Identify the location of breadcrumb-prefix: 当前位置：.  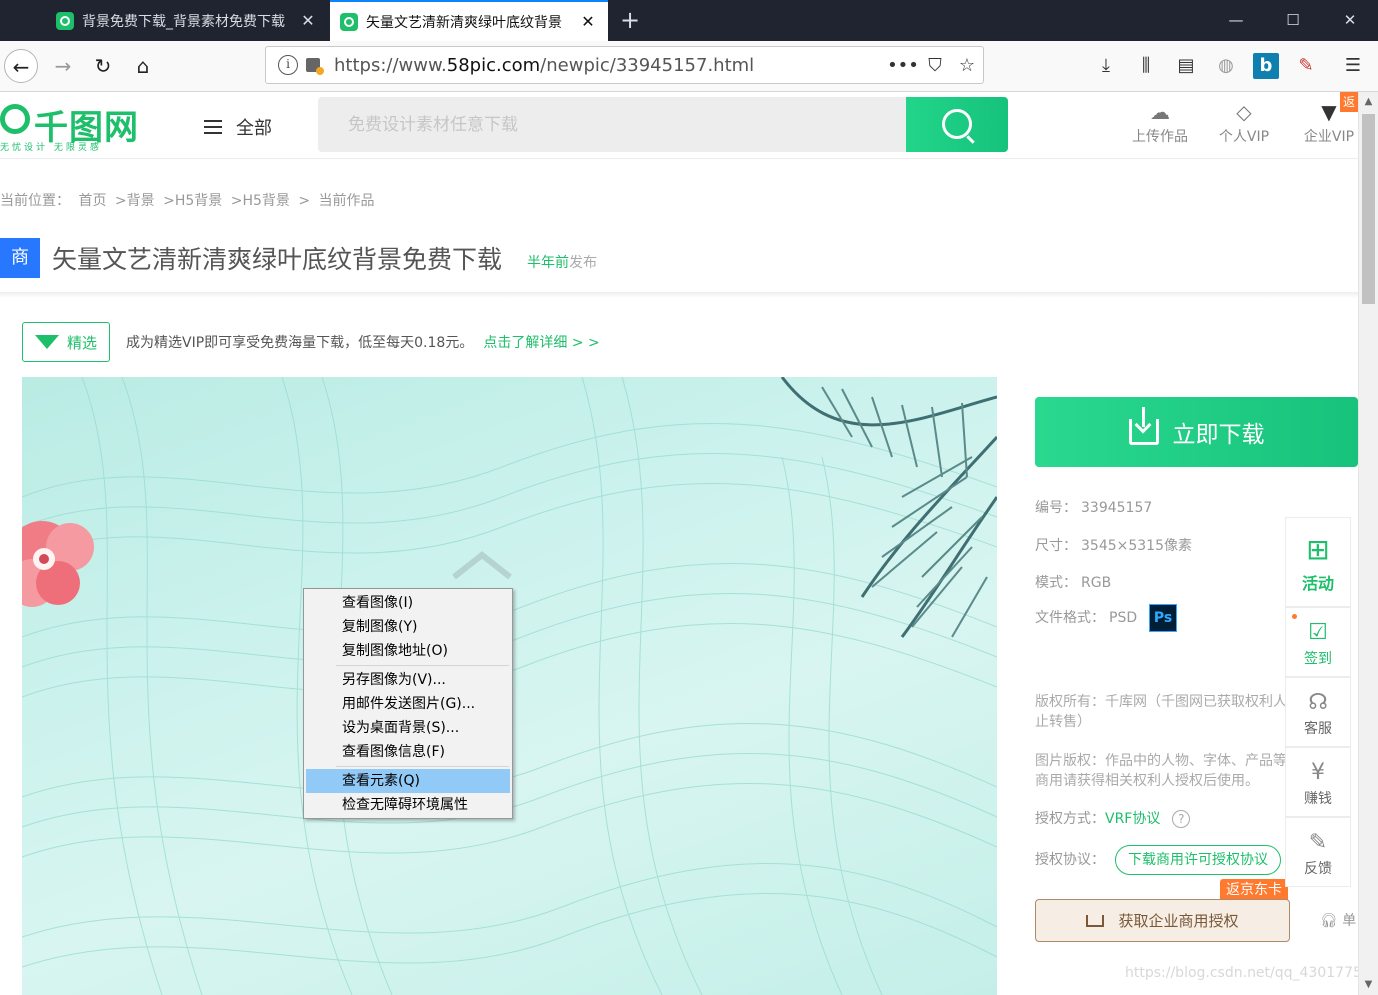
(35, 201).